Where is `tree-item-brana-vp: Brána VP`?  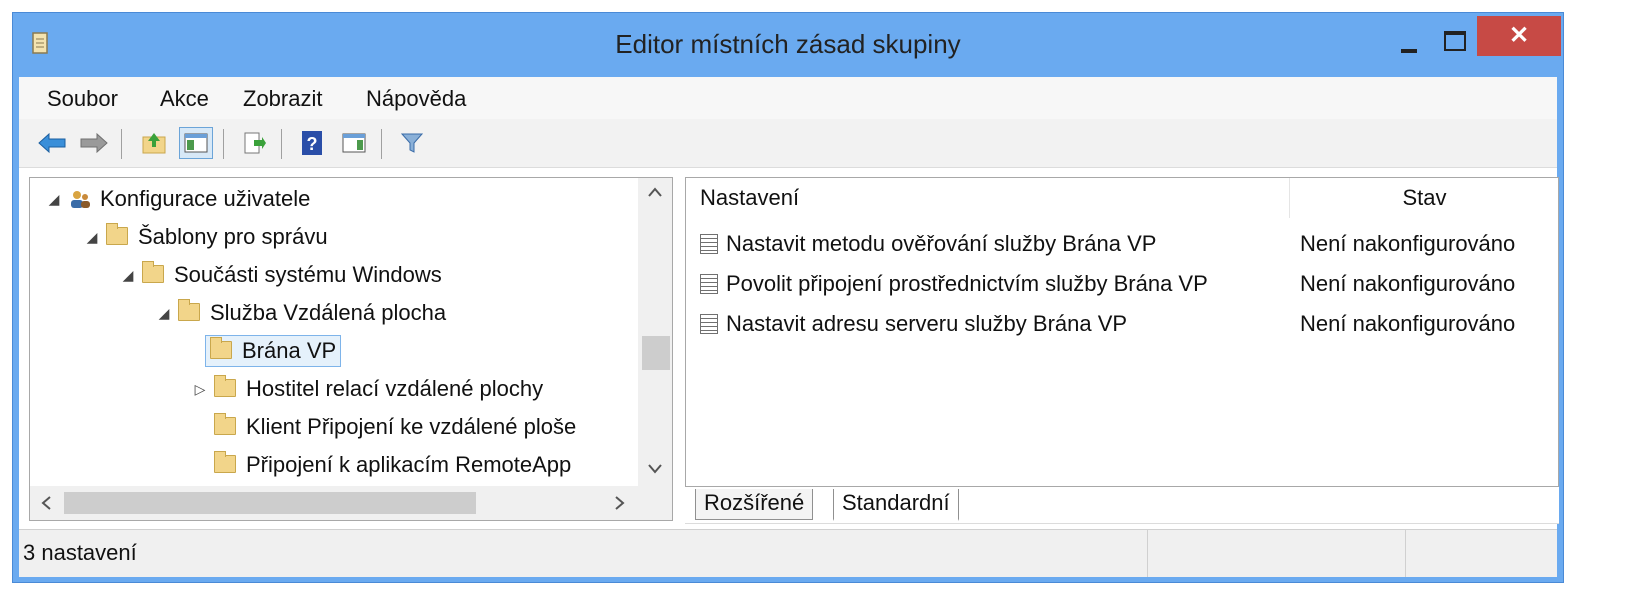 tree-item-brana-vp: Brána VP is located at coordinates (266, 351).